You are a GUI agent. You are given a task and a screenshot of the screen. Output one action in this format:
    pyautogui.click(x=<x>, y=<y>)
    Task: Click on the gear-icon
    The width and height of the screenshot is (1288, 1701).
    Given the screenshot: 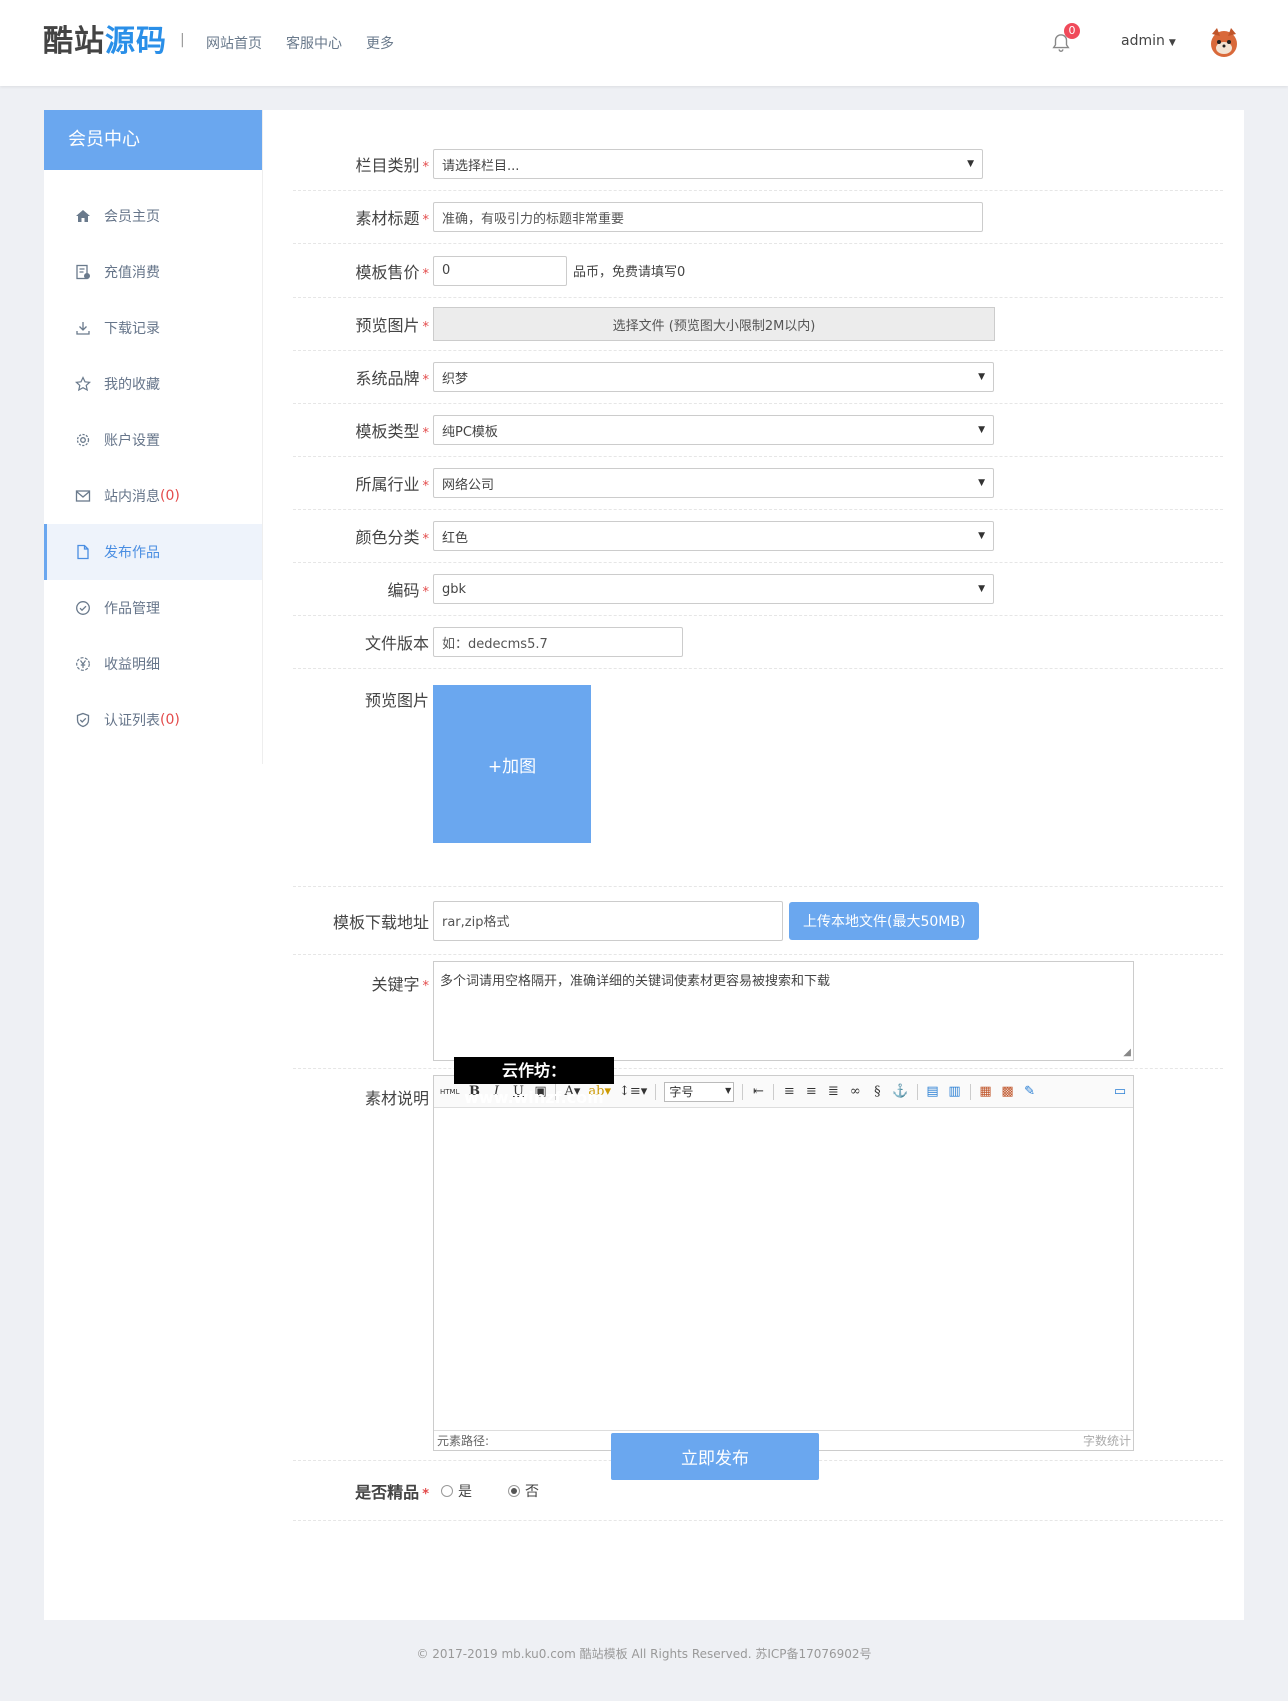 What is the action you would take?
    pyautogui.click(x=83, y=440)
    